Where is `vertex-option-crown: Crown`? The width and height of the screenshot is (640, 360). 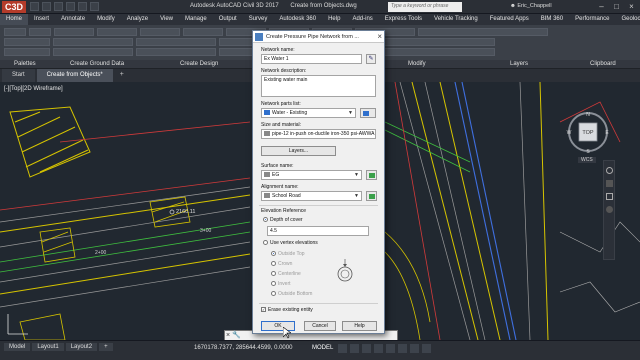 vertex-option-crown: Crown is located at coordinates (281, 264).